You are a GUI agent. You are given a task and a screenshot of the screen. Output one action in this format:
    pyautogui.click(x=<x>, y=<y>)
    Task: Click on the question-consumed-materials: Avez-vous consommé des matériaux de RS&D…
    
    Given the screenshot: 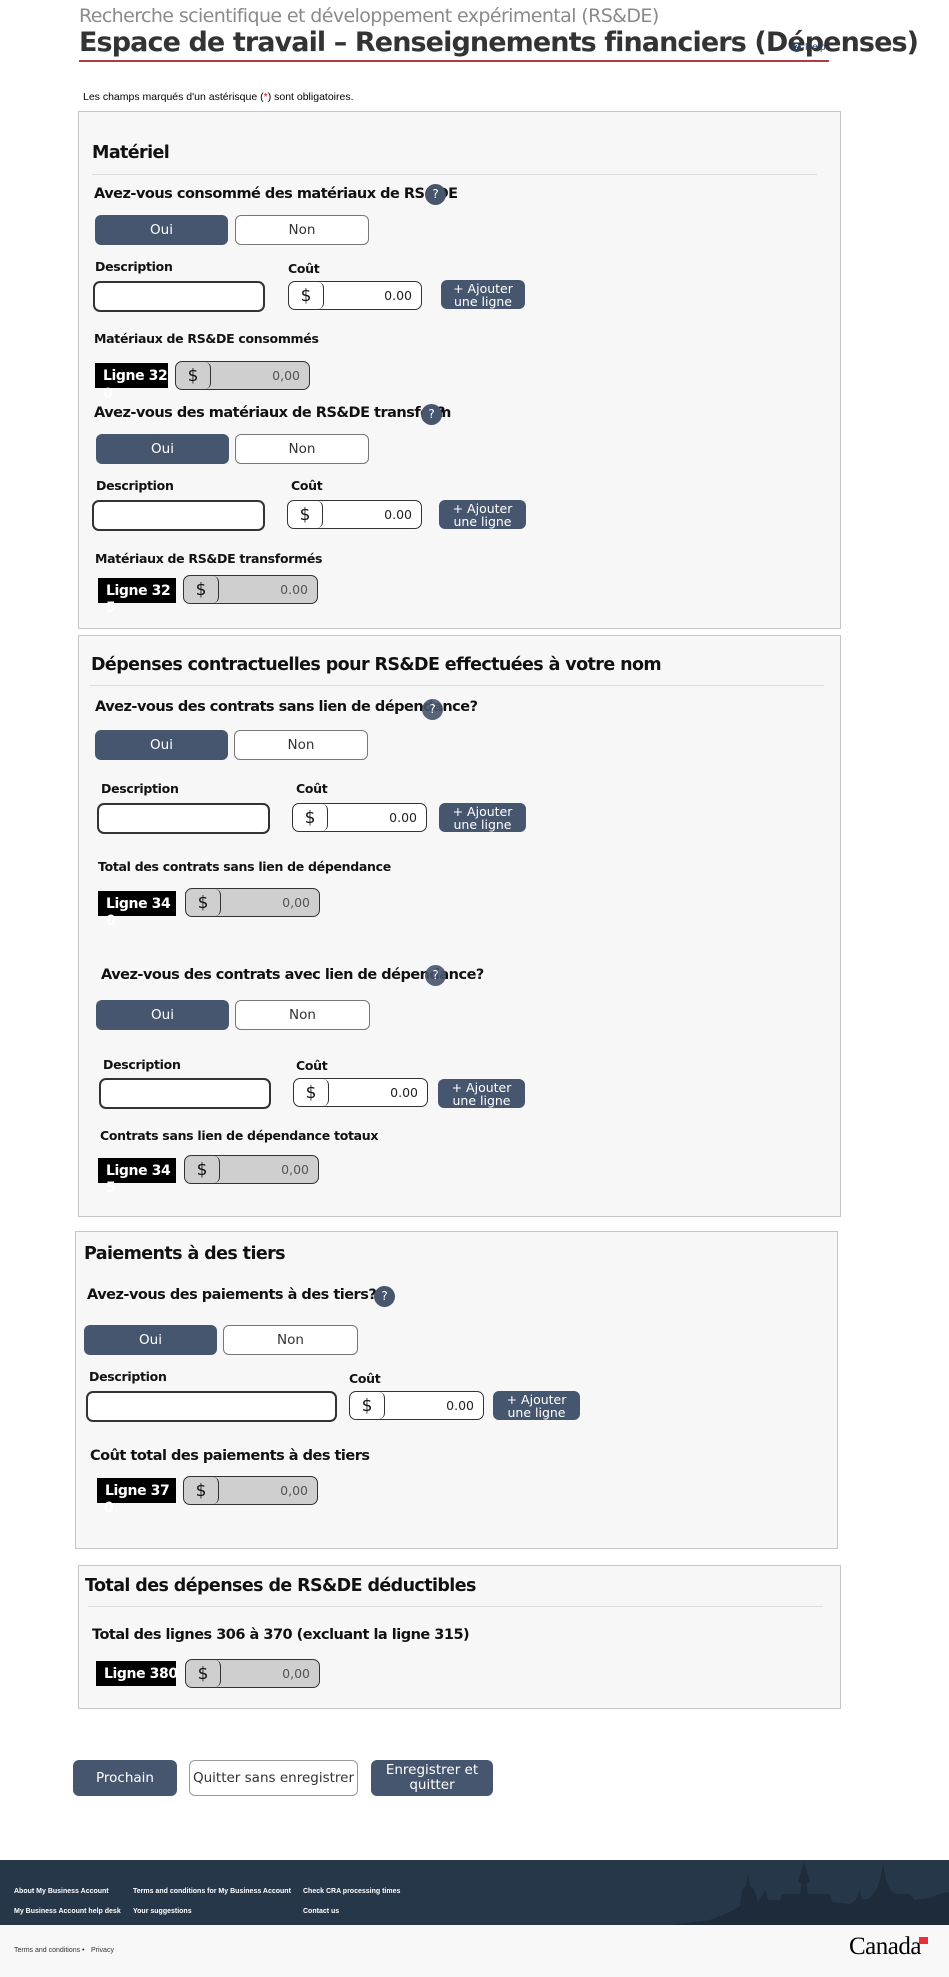 What is the action you would take?
    pyautogui.click(x=276, y=194)
    